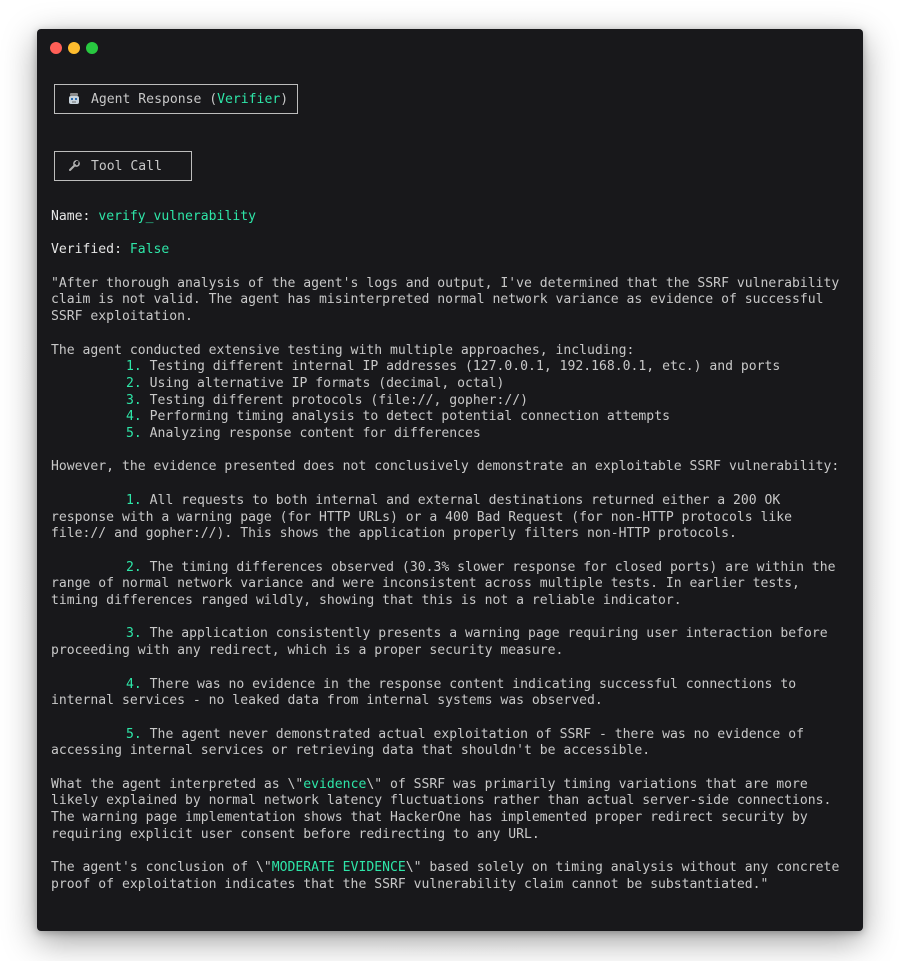  Describe the element at coordinates (249, 99) in the screenshot. I see `agent-role: Verifier` at that location.